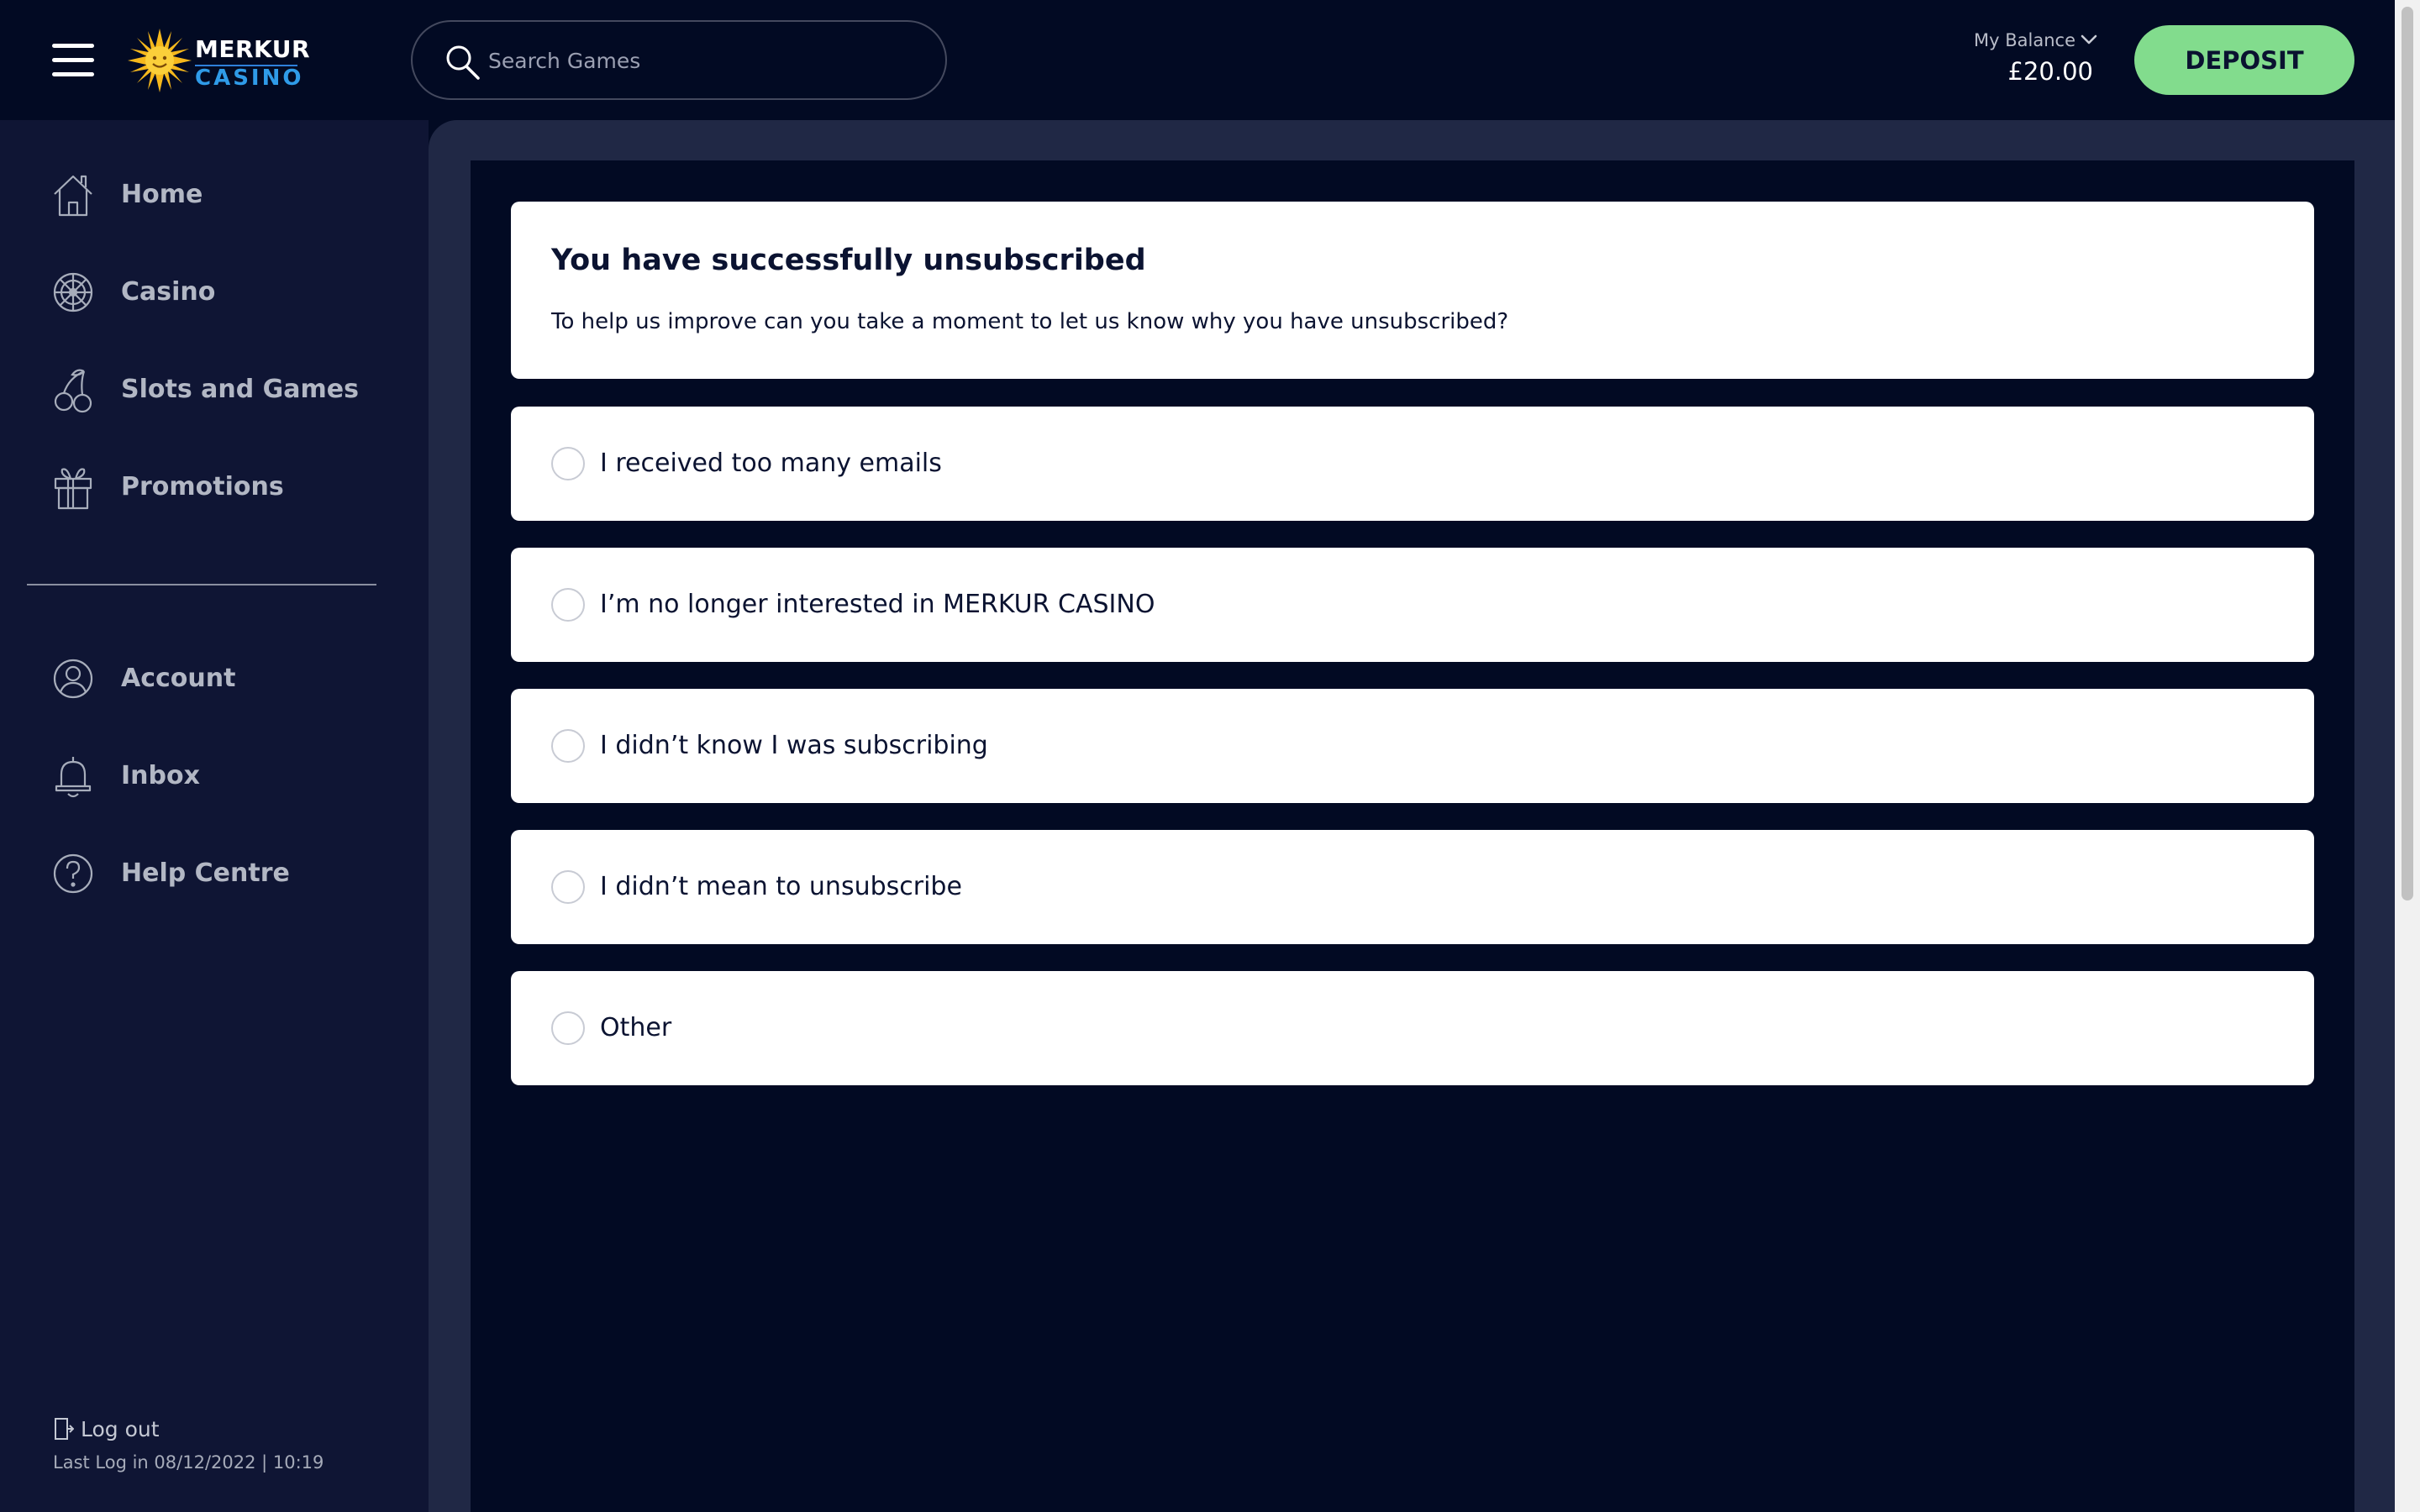  I want to click on sidebar-item-label: Help Centre, so click(206, 873).